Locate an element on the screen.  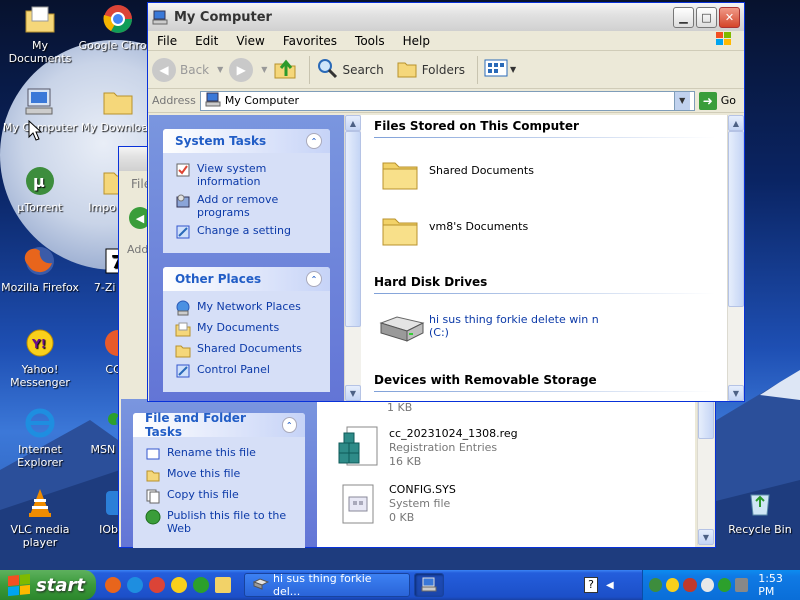
yahoo-messenger-icon is located at coordinates (179, 585).